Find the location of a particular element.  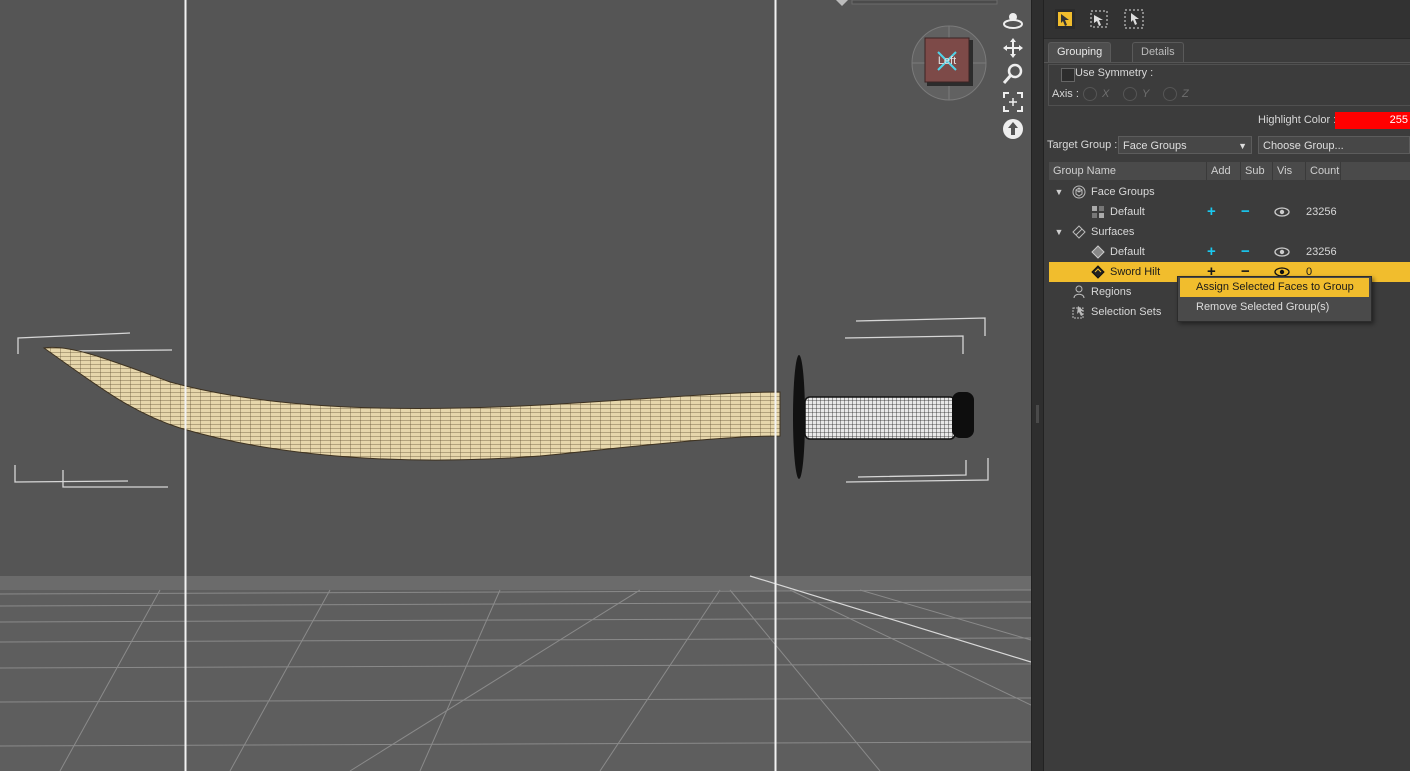

use-symmetry-label: Use Symmetry : is located at coordinates (1114, 73).